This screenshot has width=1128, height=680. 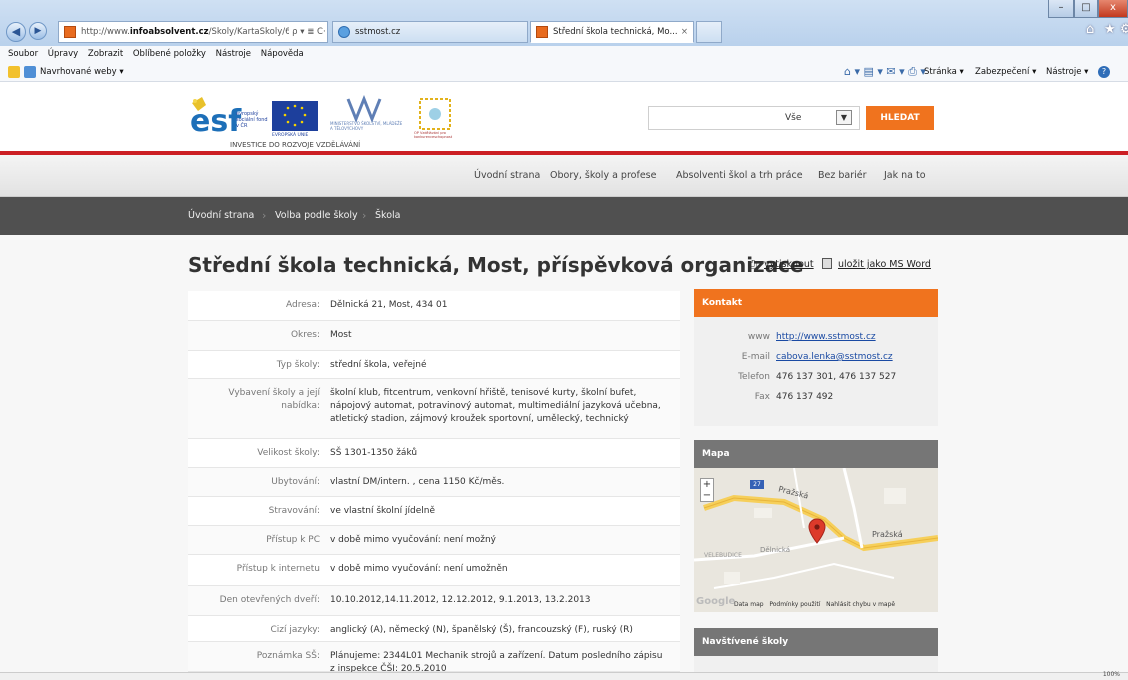 I want to click on command-bar-icons: ⌂ ▾ ▤ ▾ ✉ ▾ ⎙ ▾, so click(x=885, y=72).